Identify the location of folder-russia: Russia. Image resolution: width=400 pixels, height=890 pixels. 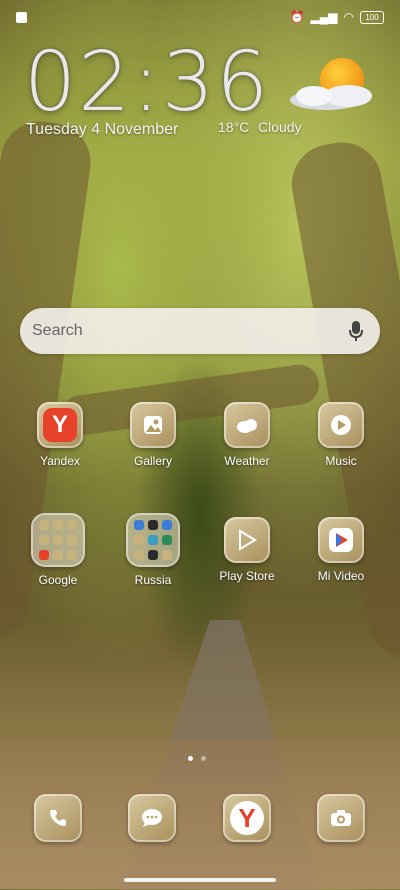
(153, 550).